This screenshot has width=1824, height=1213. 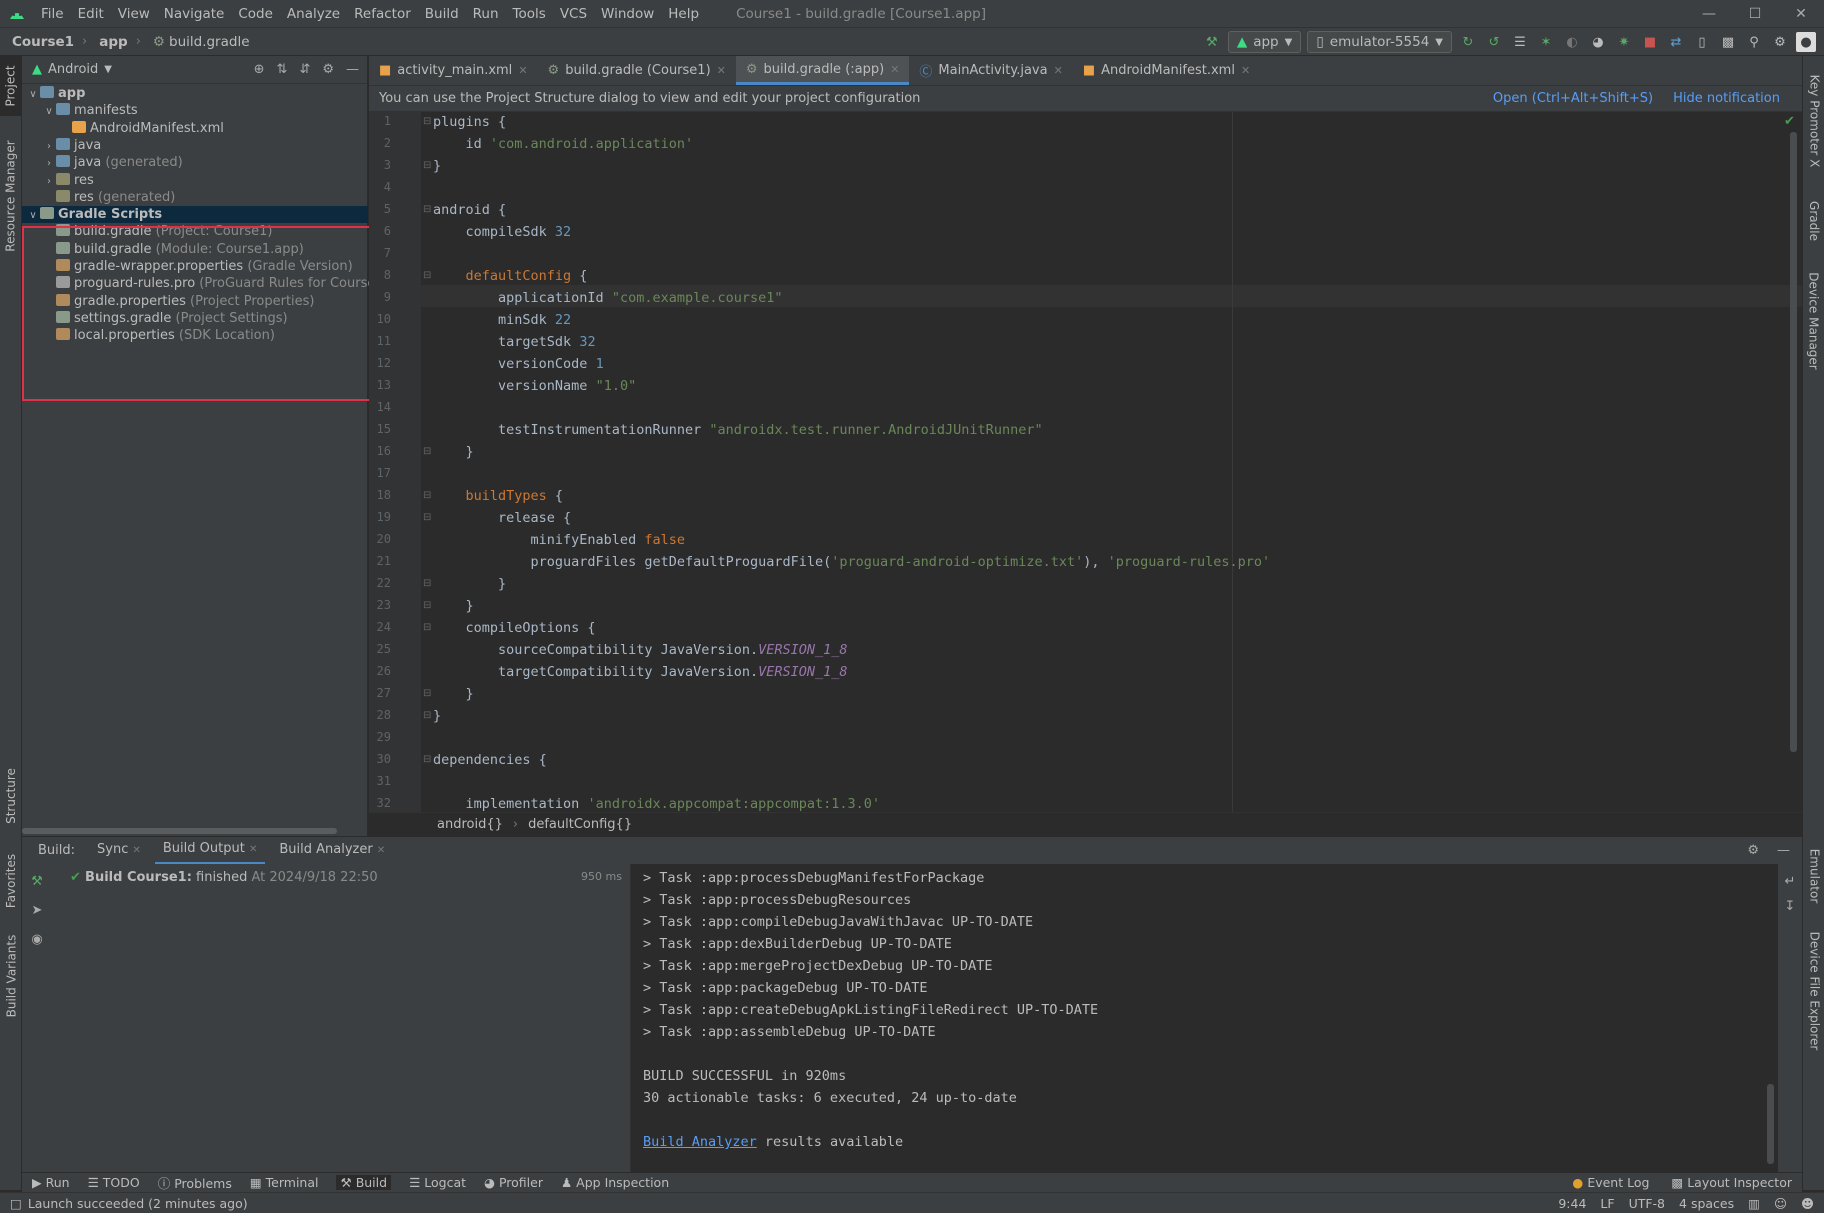 What do you see at coordinates (1546, 42) in the screenshot?
I see `debug-icon: ✶` at bounding box center [1546, 42].